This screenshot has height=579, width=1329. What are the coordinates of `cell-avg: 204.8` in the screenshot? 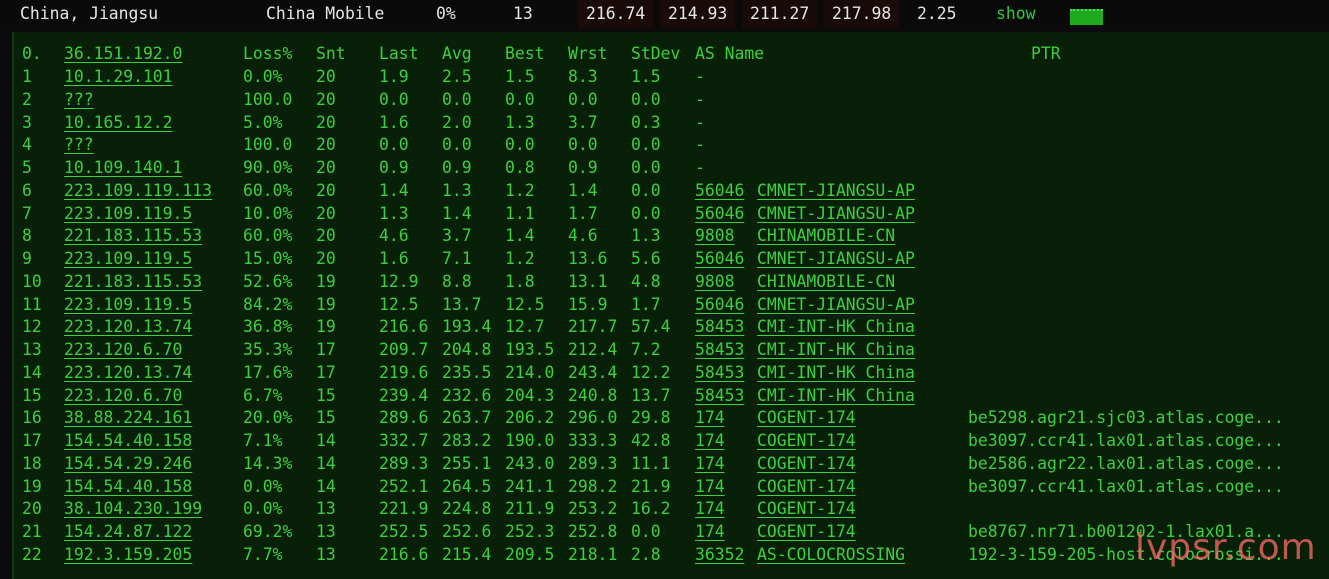 It's located at (467, 349).